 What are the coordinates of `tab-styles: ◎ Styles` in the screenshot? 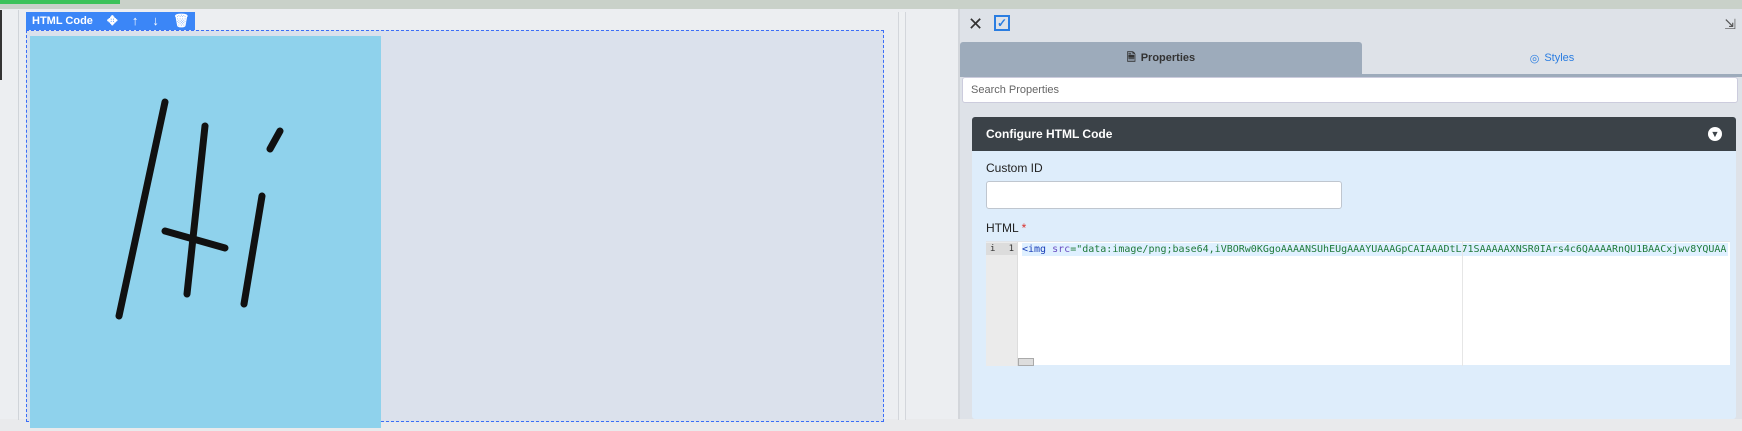 It's located at (1552, 58).